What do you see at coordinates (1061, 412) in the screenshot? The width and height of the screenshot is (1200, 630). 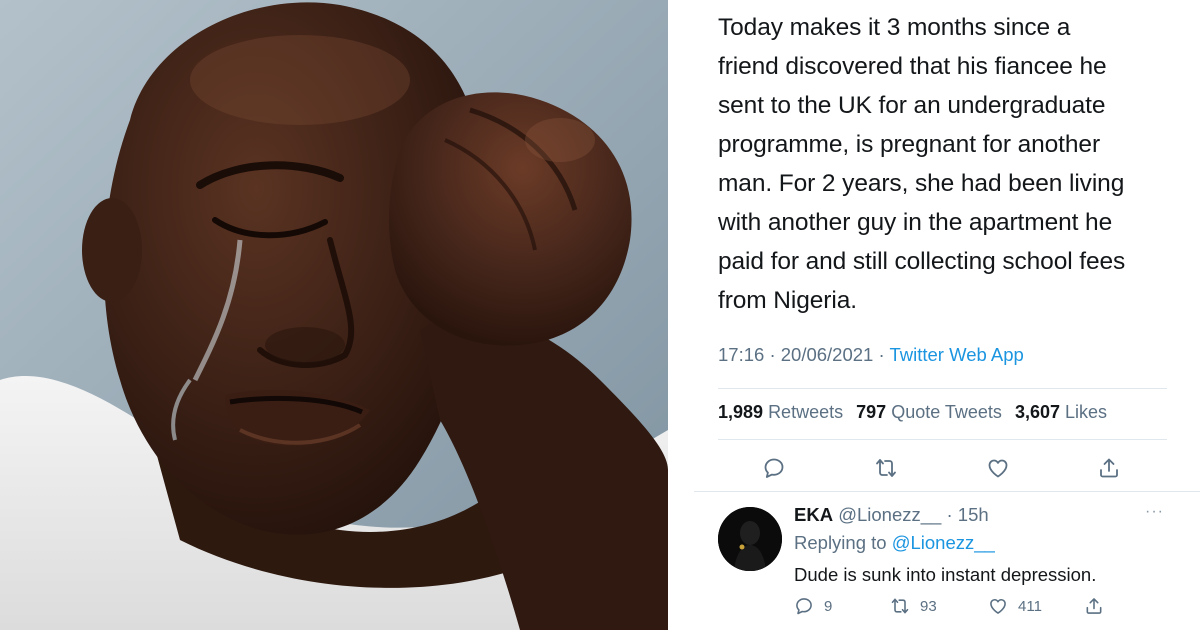 I see `likes-stat: 3,607 Likes` at bounding box center [1061, 412].